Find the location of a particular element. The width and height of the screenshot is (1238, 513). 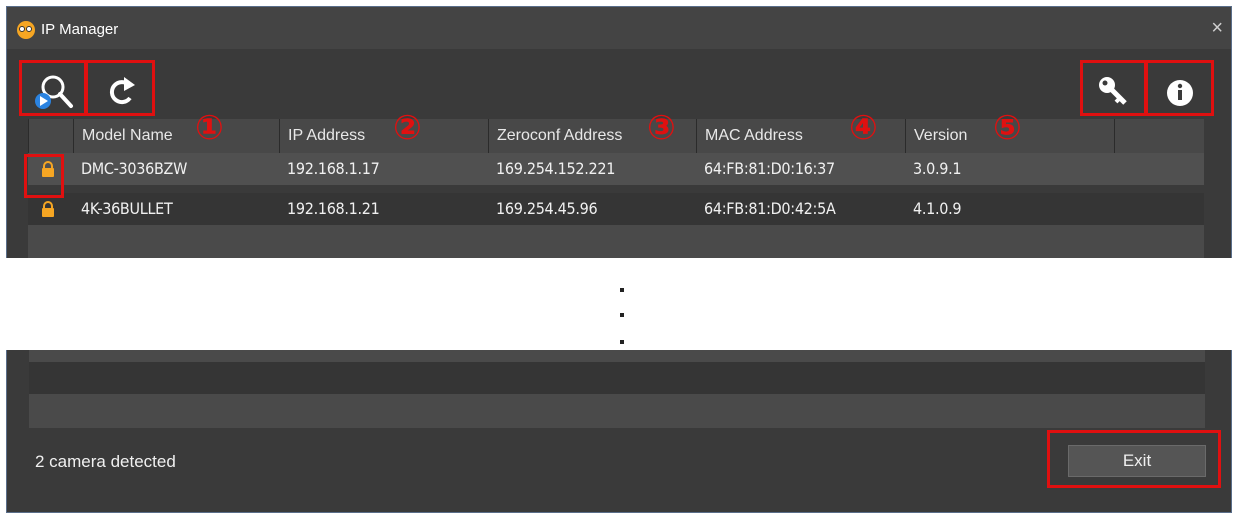

annotation-2: ② is located at coordinates (407, 128).